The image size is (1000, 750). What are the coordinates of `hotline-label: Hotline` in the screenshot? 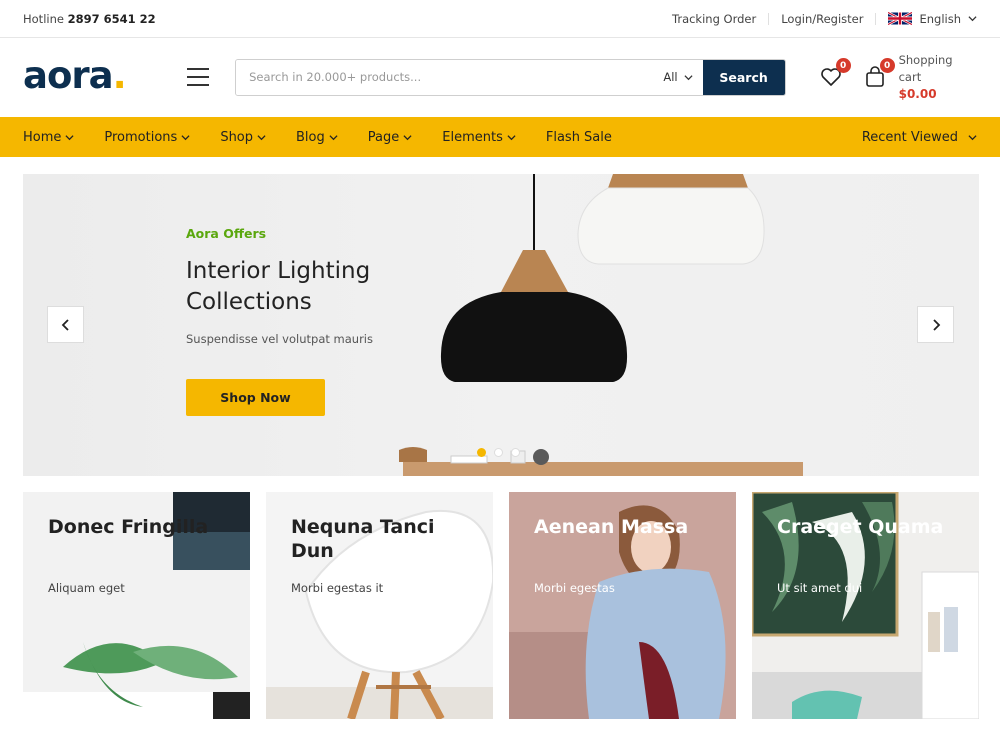 It's located at (43, 18).